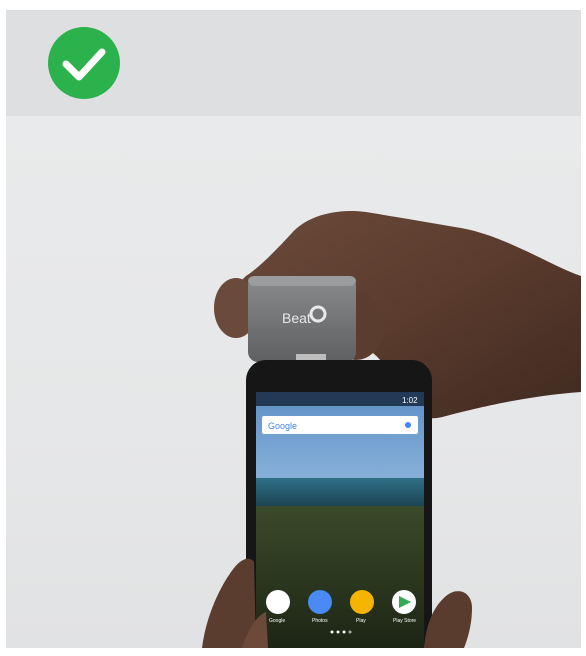 This screenshot has height=656, width=586. I want to click on status-time: 1:02, so click(410, 400).